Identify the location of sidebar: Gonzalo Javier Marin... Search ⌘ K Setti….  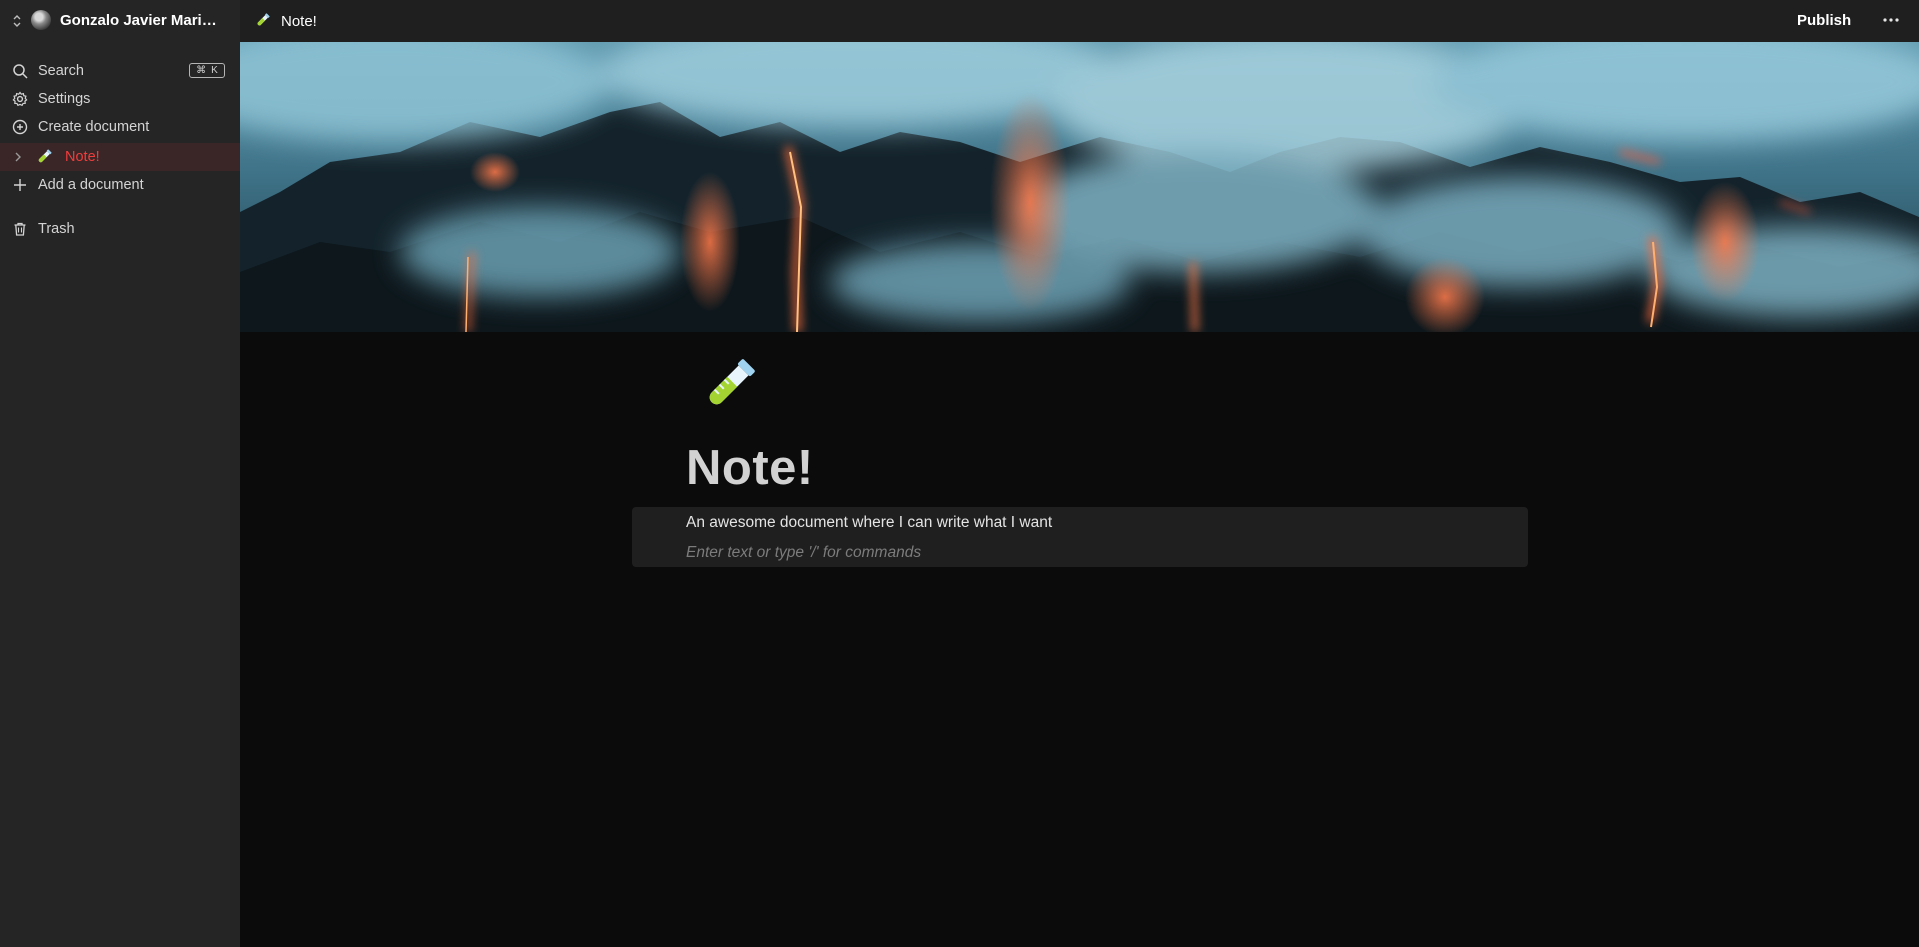
(120, 473).